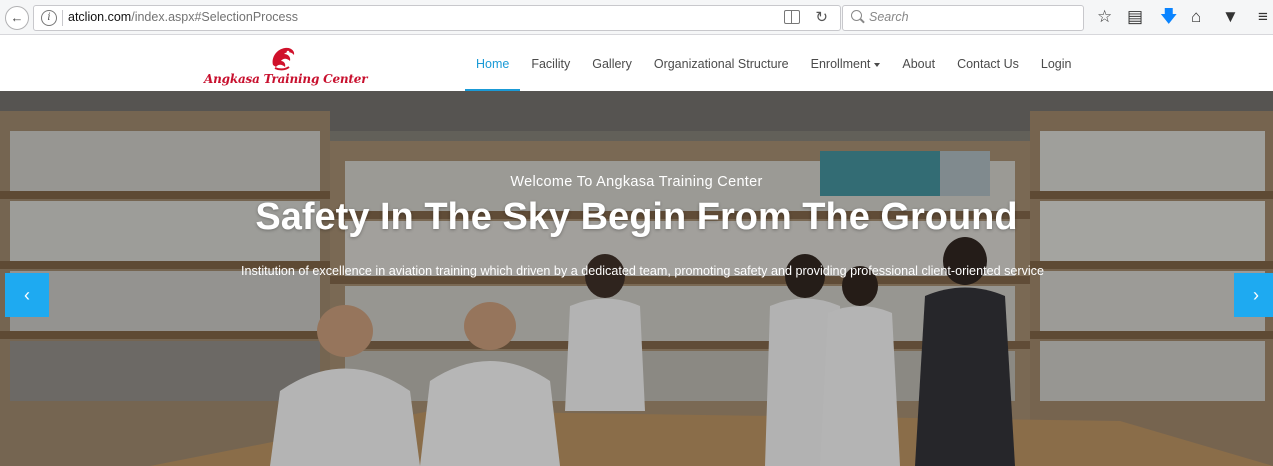 The image size is (1273, 466). I want to click on chevron-right-icon: ›, so click(1256, 295).